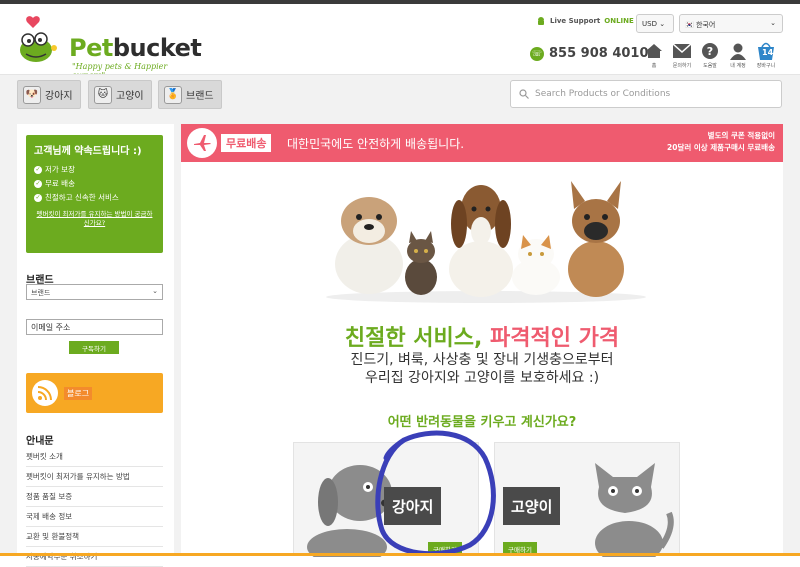 The height and width of the screenshot is (567, 800). What do you see at coordinates (103, 94) in the screenshot?
I see `cat-icon: 🐱` at bounding box center [103, 94].